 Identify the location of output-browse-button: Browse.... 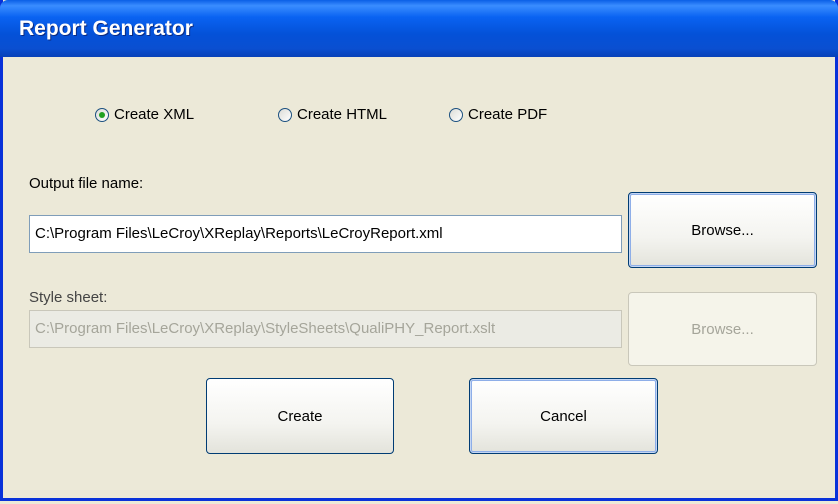
(722, 230).